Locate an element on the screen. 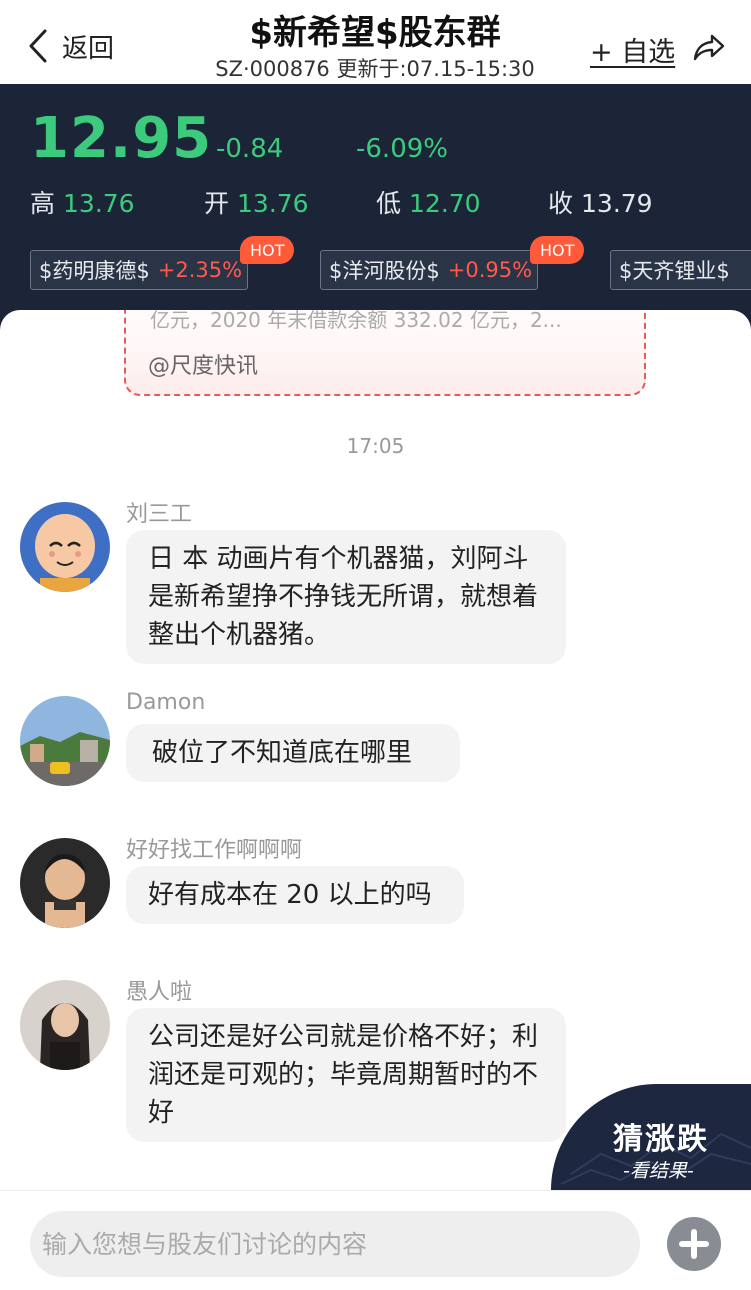 The image size is (751, 1290). username: 好好找工作啊啊啊 is located at coordinates (214, 850).